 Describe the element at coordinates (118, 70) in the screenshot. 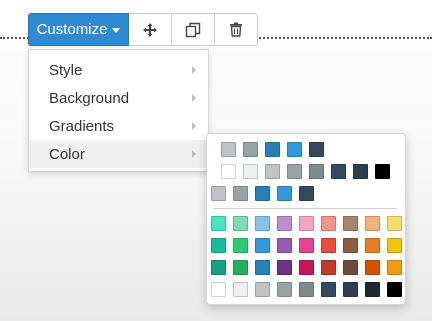

I see `menu-item-style: Style` at that location.